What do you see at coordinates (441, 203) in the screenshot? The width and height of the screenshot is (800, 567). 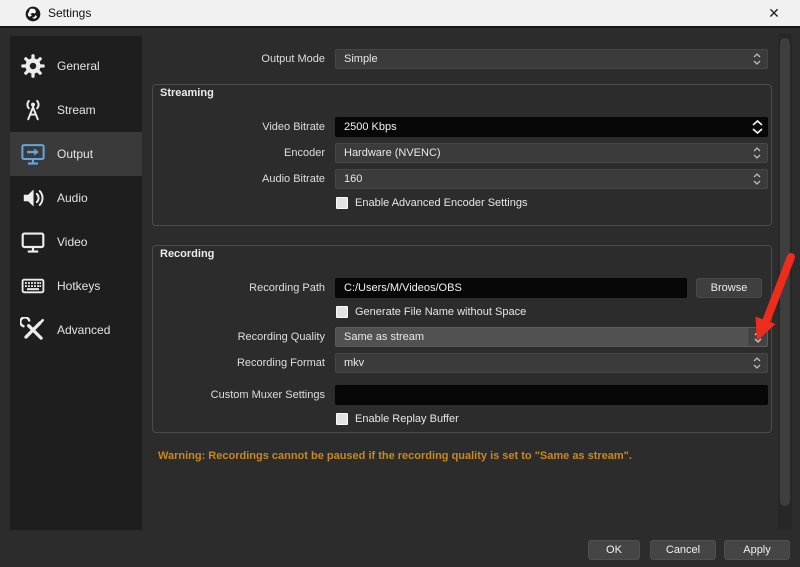 I see `checkbox-label: Enable Advanced Encoder Settings` at bounding box center [441, 203].